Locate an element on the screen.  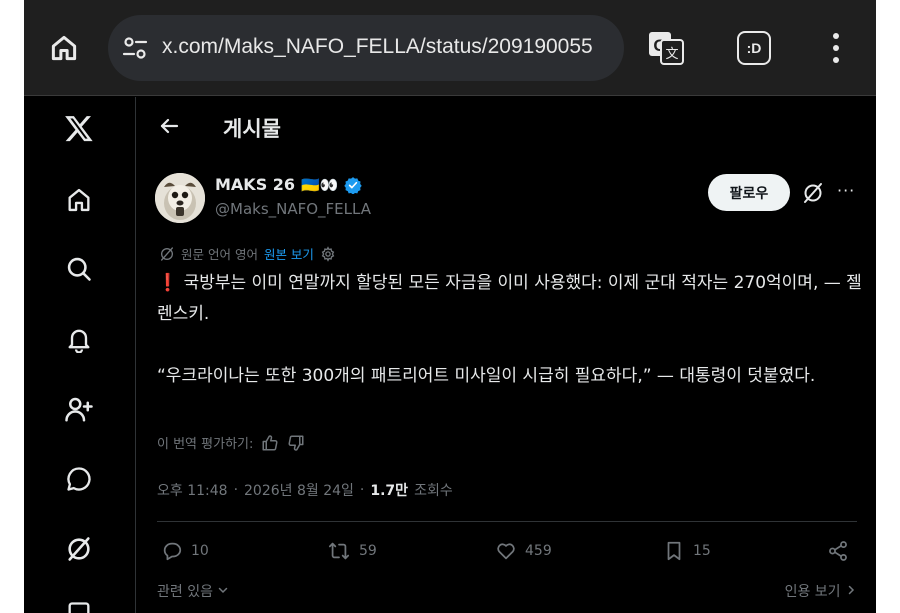
author-name-emoji: 🇺🇦👀 is located at coordinates (320, 184).